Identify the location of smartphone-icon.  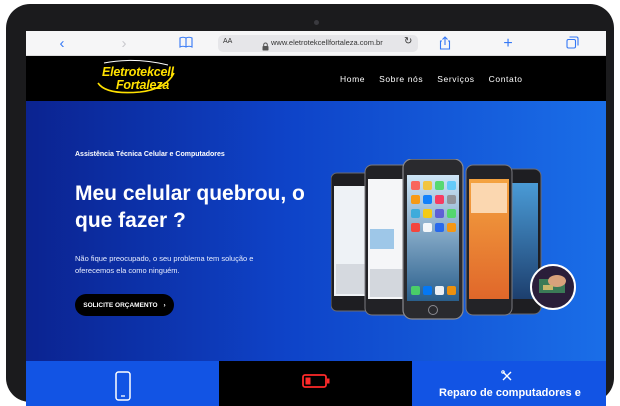
(123, 388).